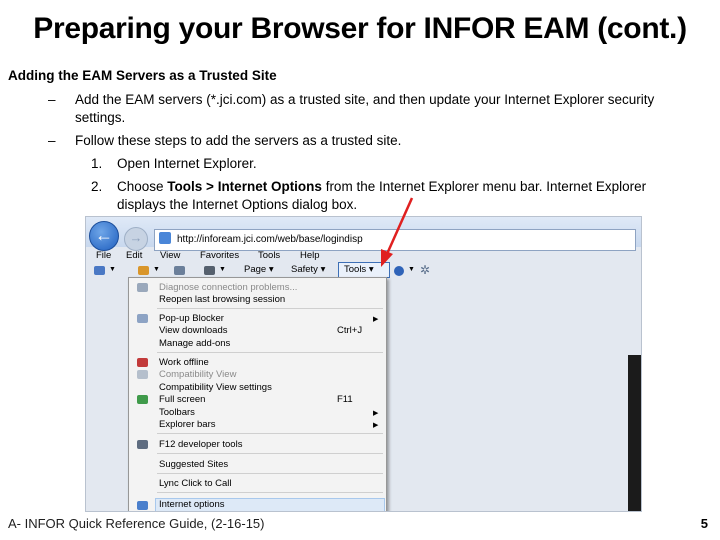  Describe the element at coordinates (387, 258) in the screenshot. I see `arrow-head` at that location.